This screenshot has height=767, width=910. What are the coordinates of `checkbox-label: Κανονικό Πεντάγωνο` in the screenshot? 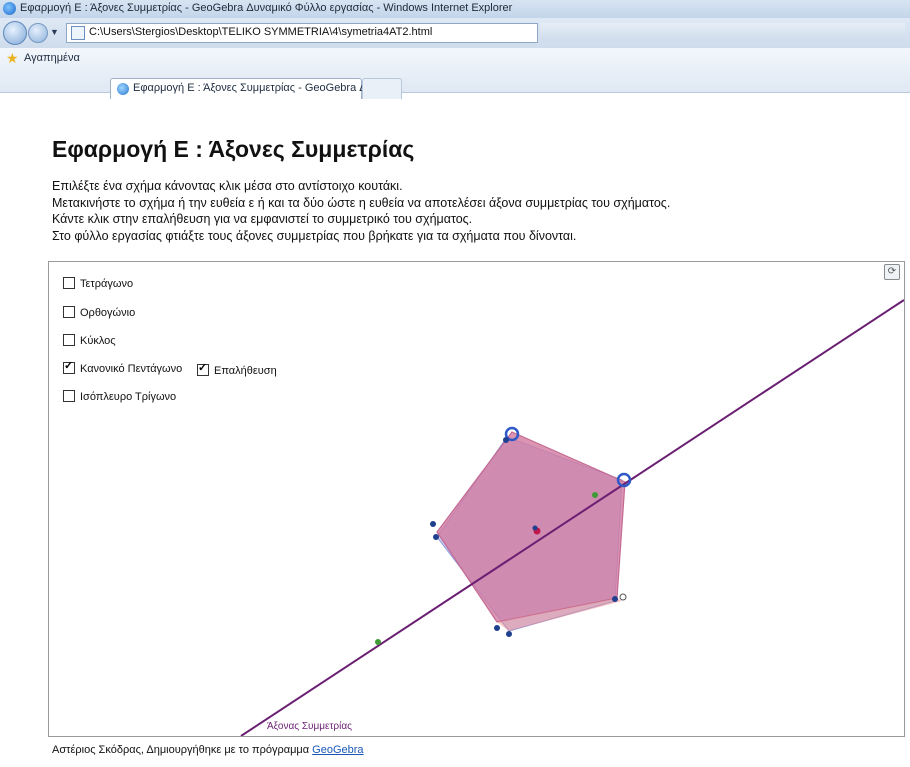 It's located at (131, 369).